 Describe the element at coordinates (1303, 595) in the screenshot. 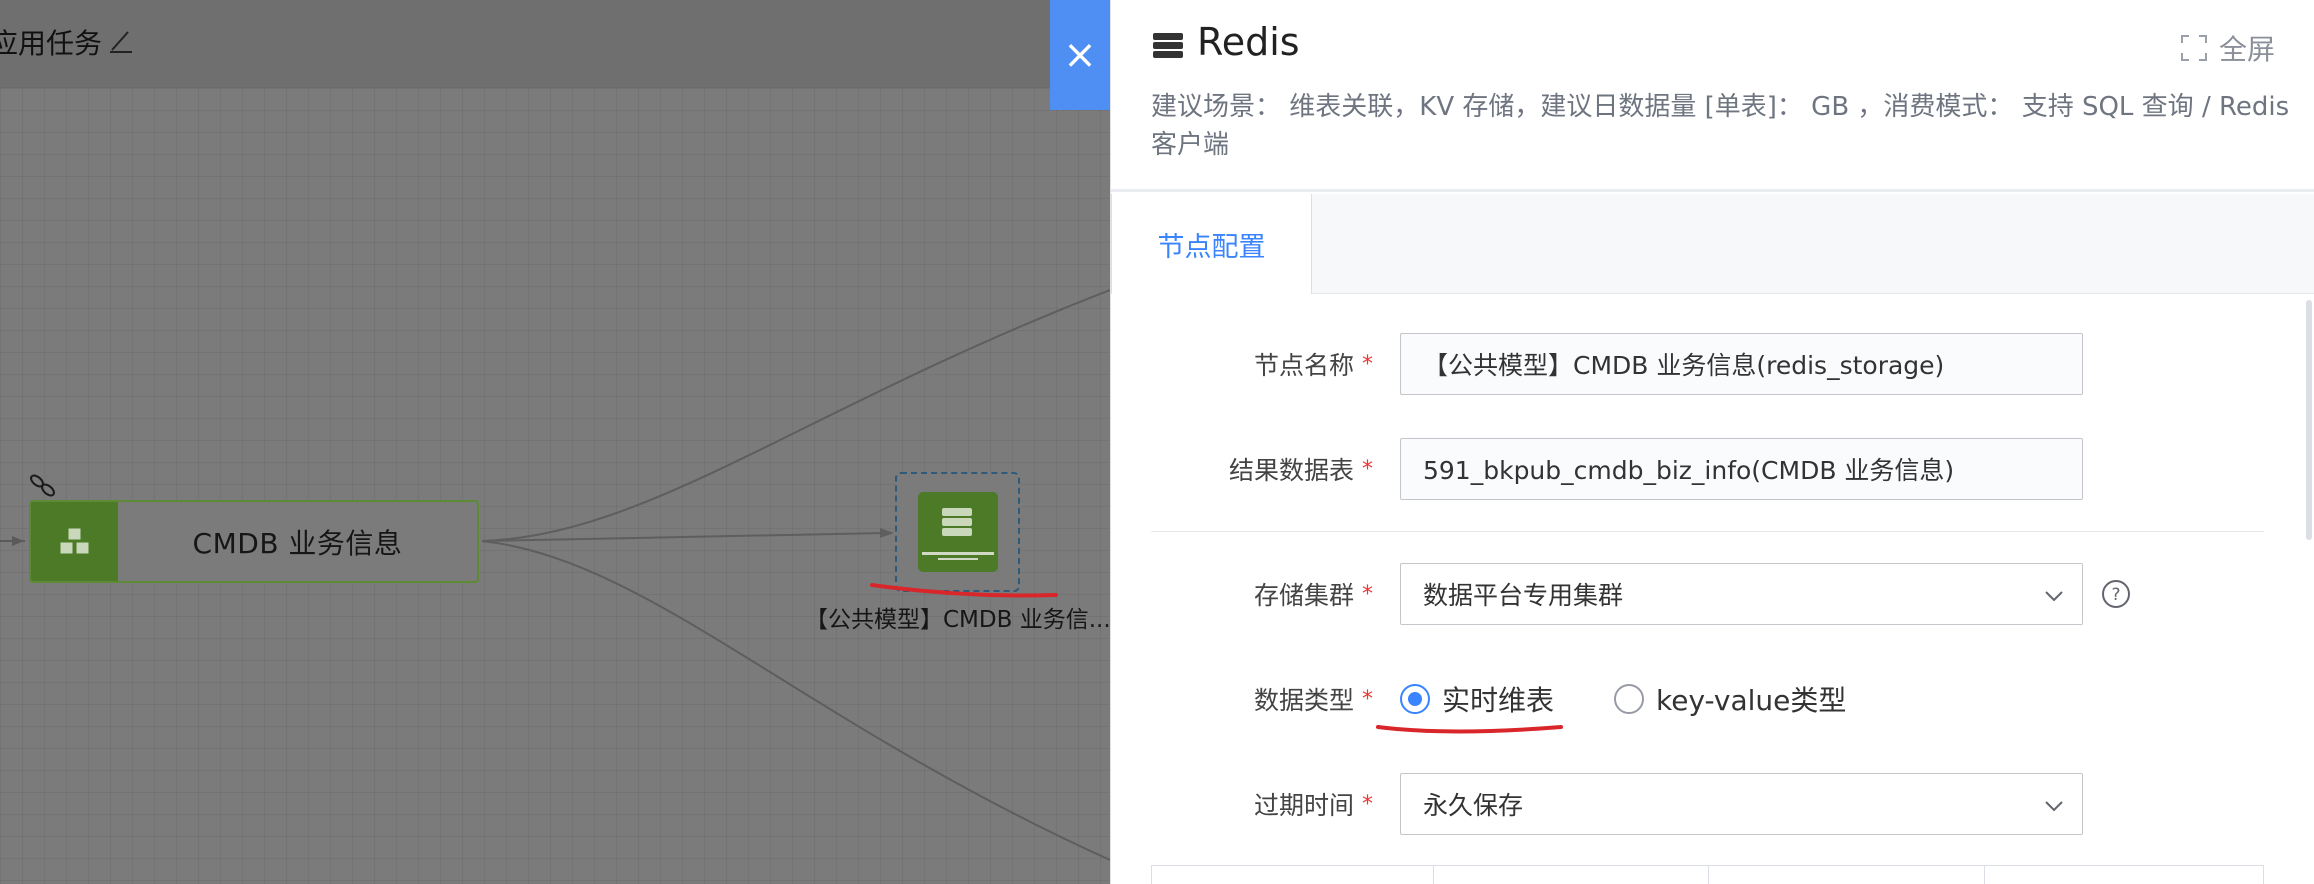

I see `cluster-label: 存储集群` at that location.